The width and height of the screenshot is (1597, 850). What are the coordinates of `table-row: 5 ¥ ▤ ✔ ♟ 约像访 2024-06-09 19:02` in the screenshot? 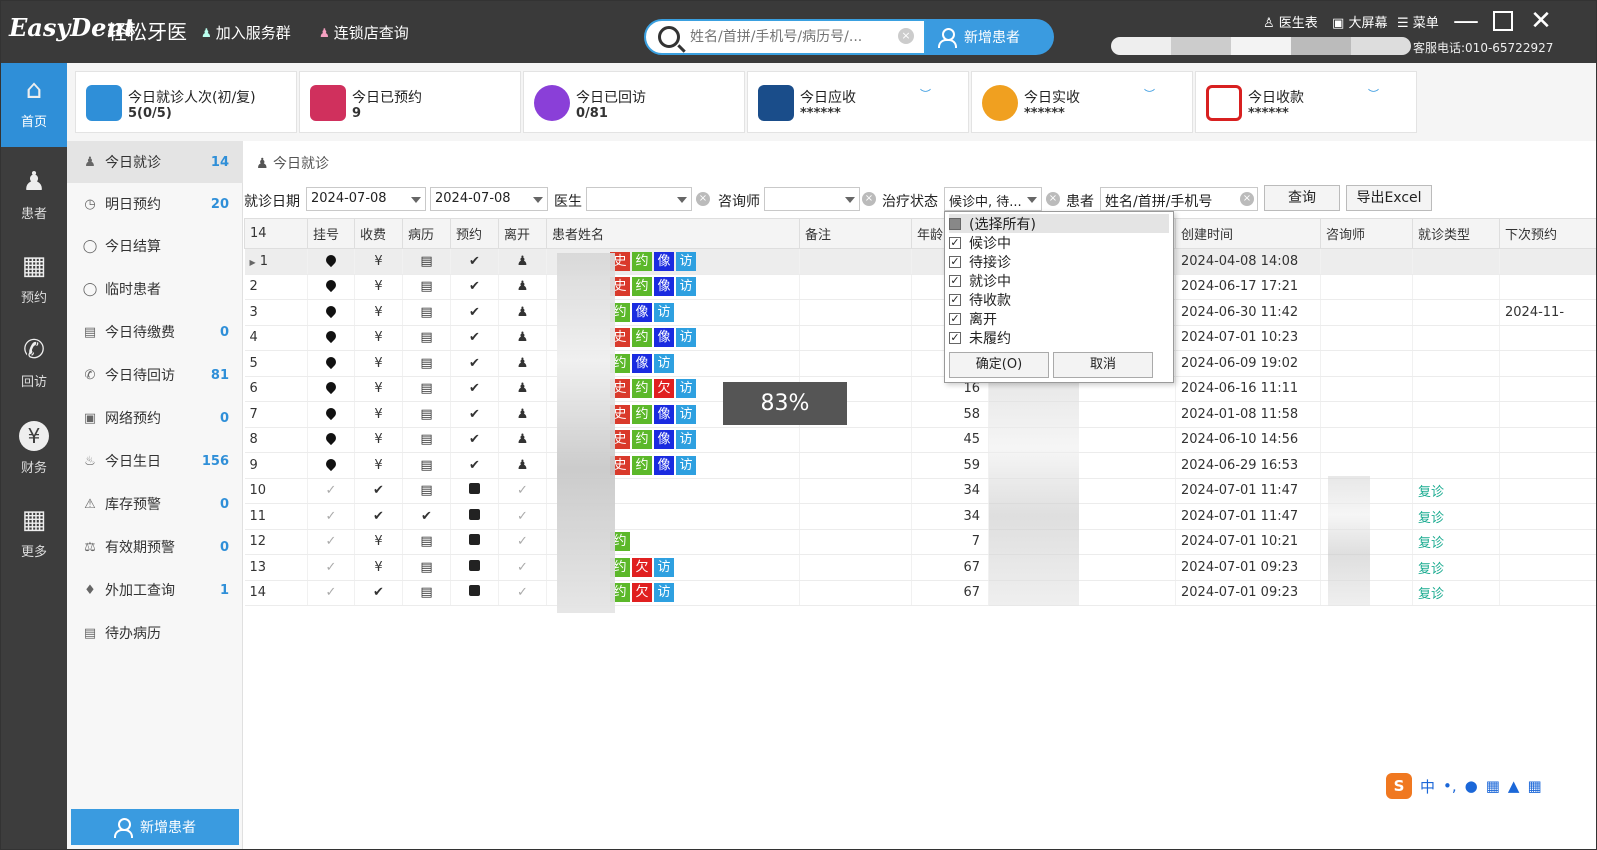 It's located at (920, 363).